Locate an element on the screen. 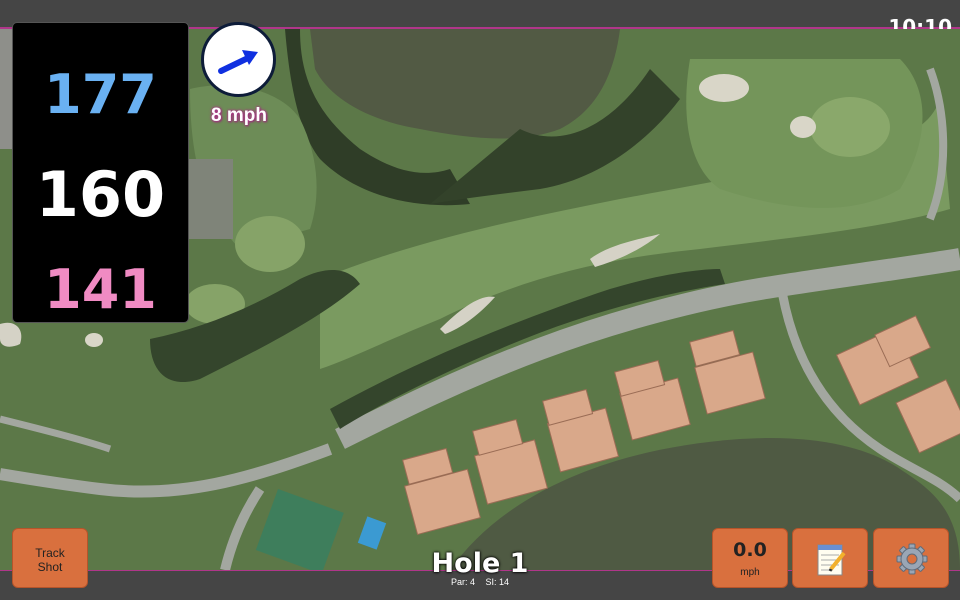 The height and width of the screenshot is (600, 960). front-distance: 141 is located at coordinates (100, 289).